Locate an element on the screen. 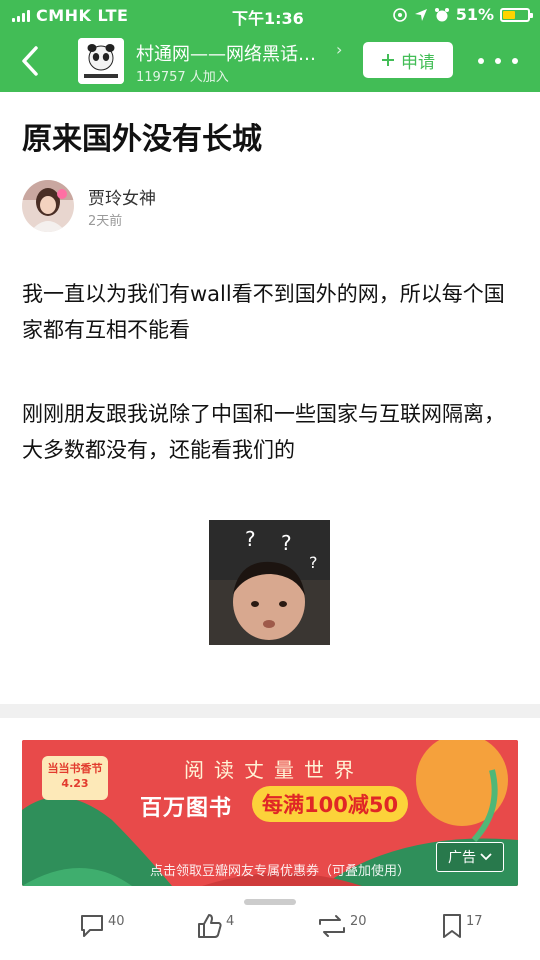 The height and width of the screenshot is (960, 540). post-paragraph-1: 我一直以为我们有wall看不到国外的网，所以每个国家都有互相不能看 is located at coordinates (263, 312).